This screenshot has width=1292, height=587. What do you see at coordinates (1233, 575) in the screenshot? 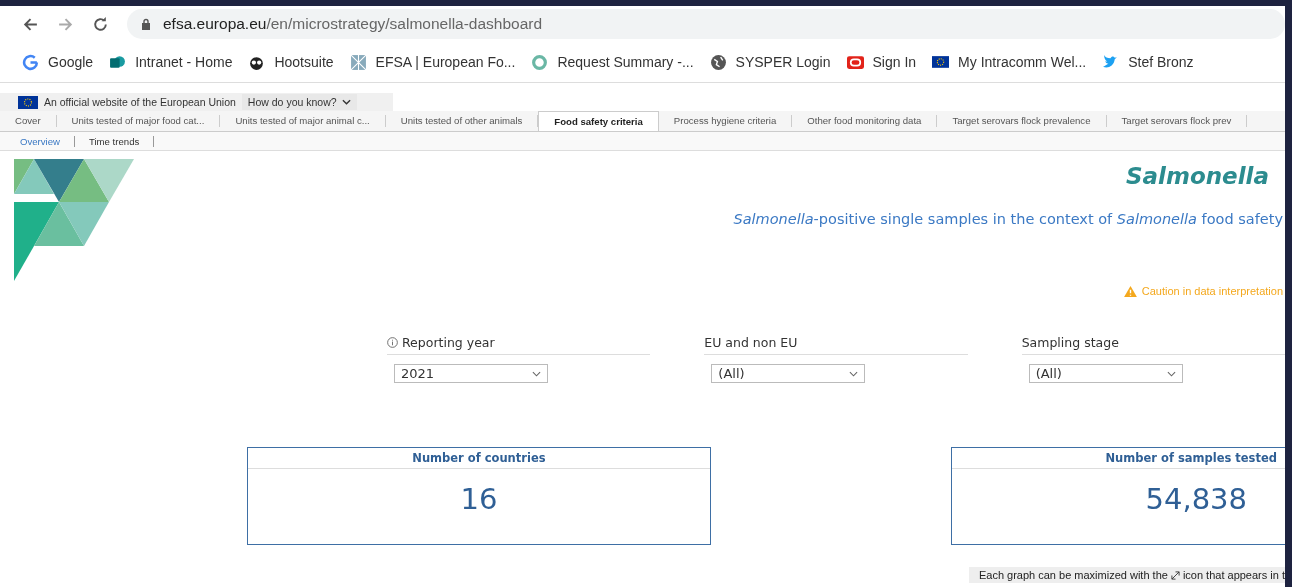
I see `footnote-text: icon that appears in t` at bounding box center [1233, 575].